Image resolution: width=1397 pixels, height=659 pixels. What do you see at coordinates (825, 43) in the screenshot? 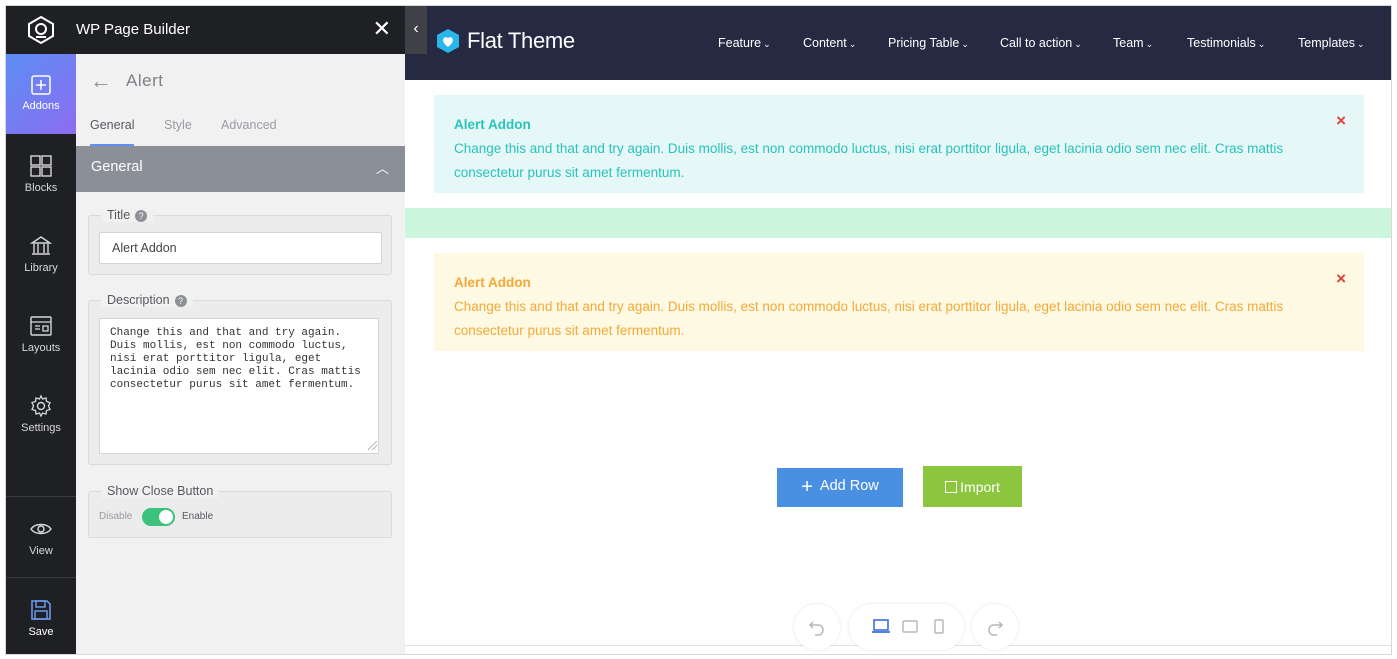
I see `nav-label: Content` at bounding box center [825, 43].